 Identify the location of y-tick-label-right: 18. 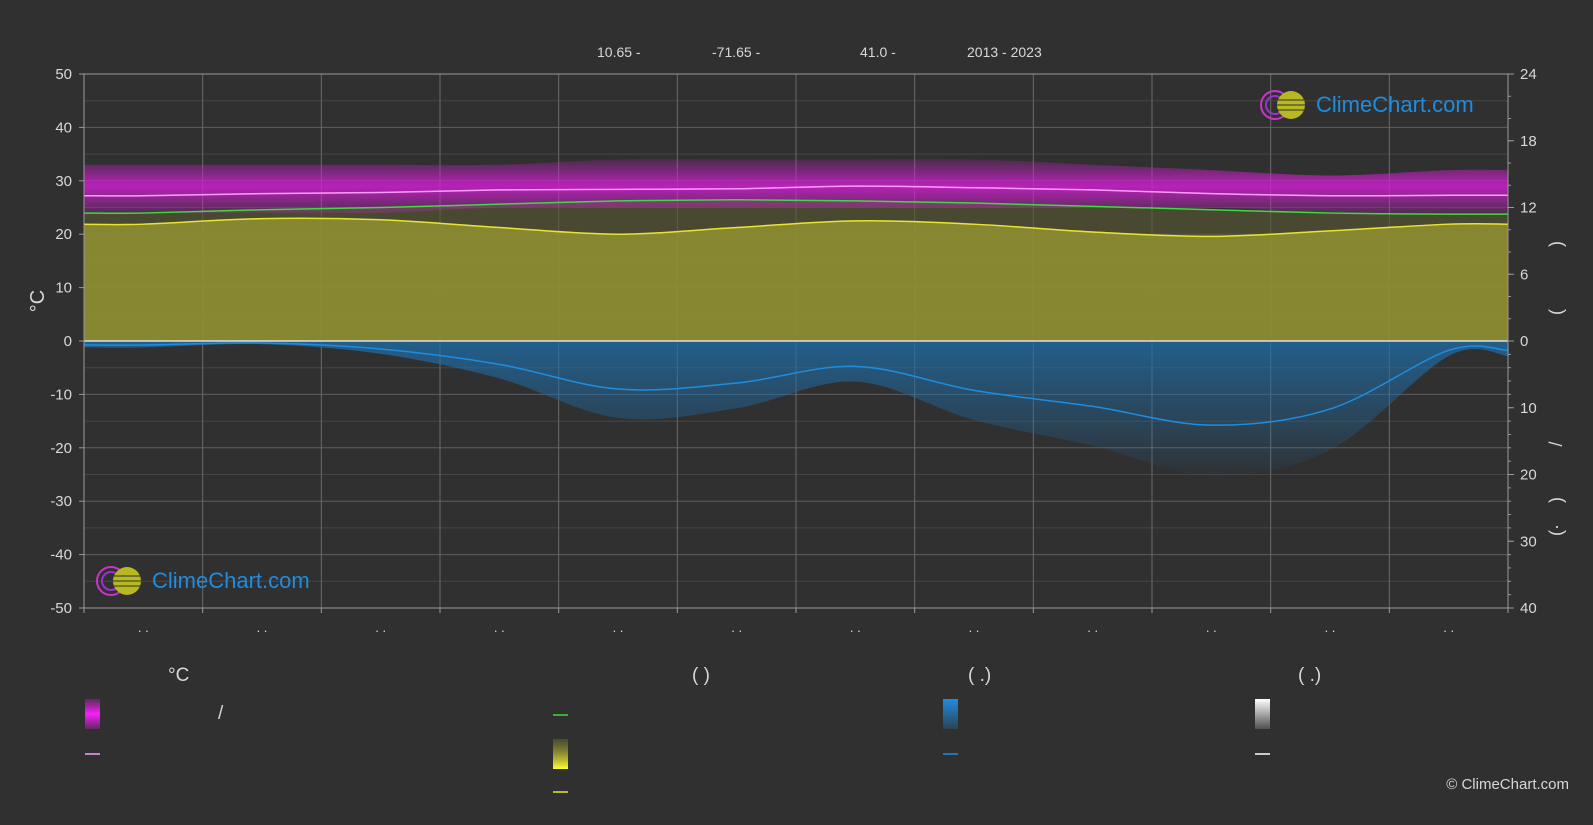
(1528, 141).